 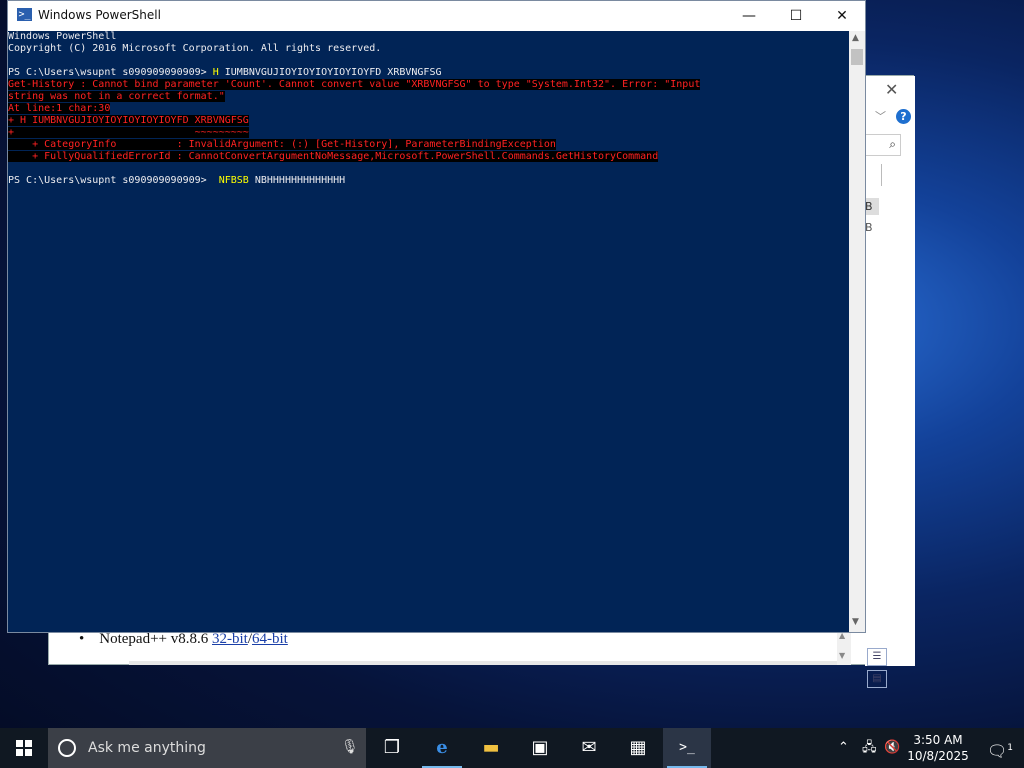 What do you see at coordinates (638, 748) in the screenshot?
I see `app-icon: ▦` at bounding box center [638, 748].